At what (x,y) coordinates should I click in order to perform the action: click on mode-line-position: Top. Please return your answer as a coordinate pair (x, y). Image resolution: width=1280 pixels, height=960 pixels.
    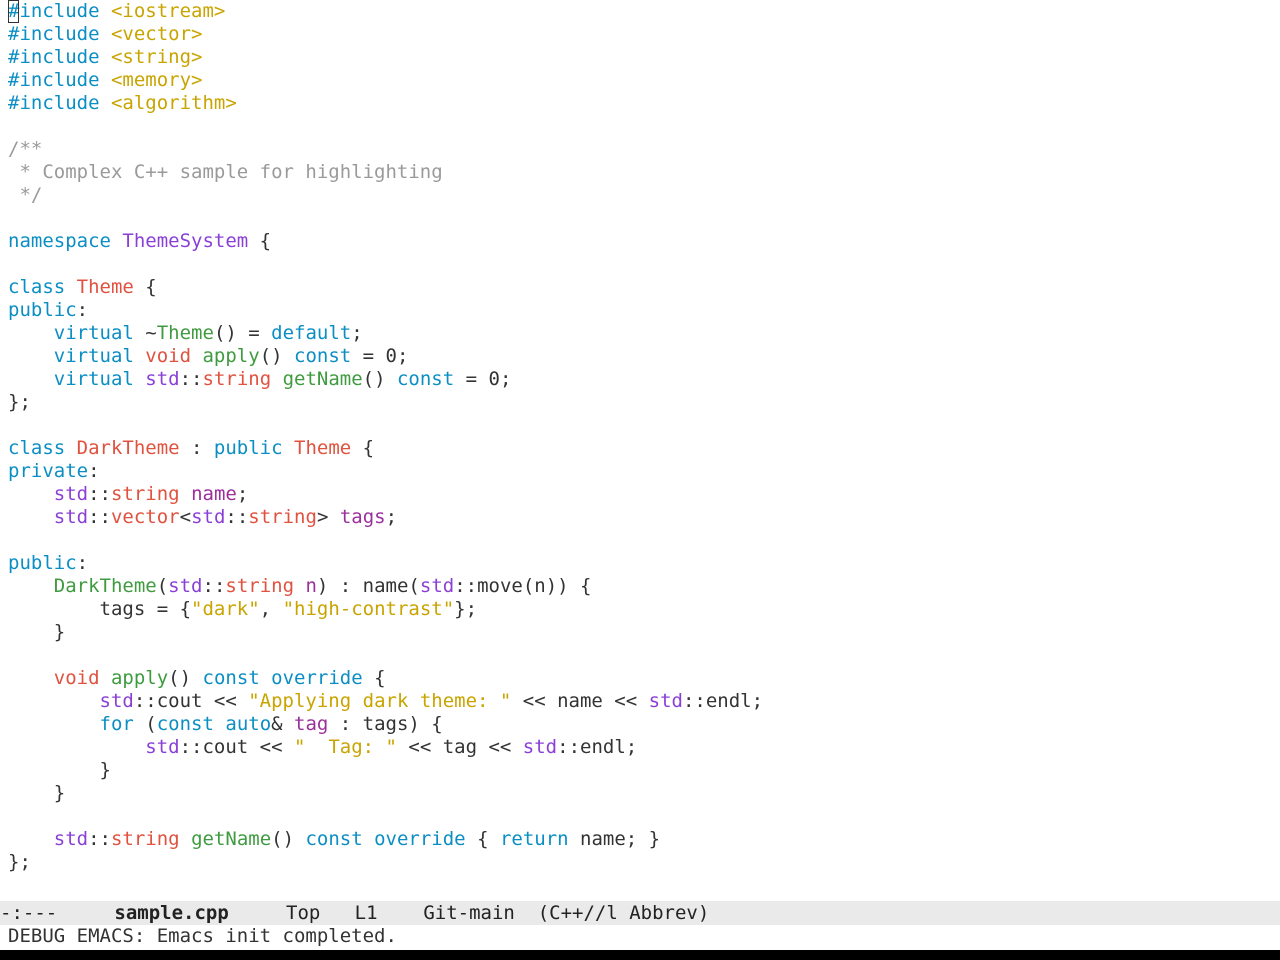
    Looking at the image, I should click on (303, 913).